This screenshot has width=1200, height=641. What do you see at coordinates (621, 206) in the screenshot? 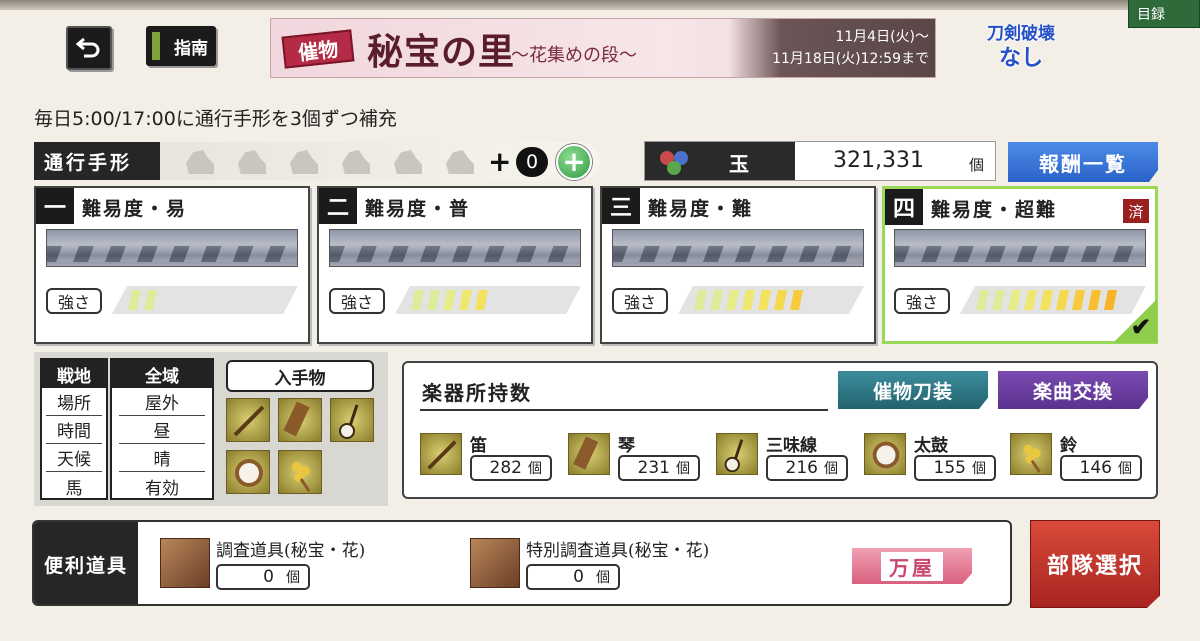
I see `difficulty-number: 三` at bounding box center [621, 206].